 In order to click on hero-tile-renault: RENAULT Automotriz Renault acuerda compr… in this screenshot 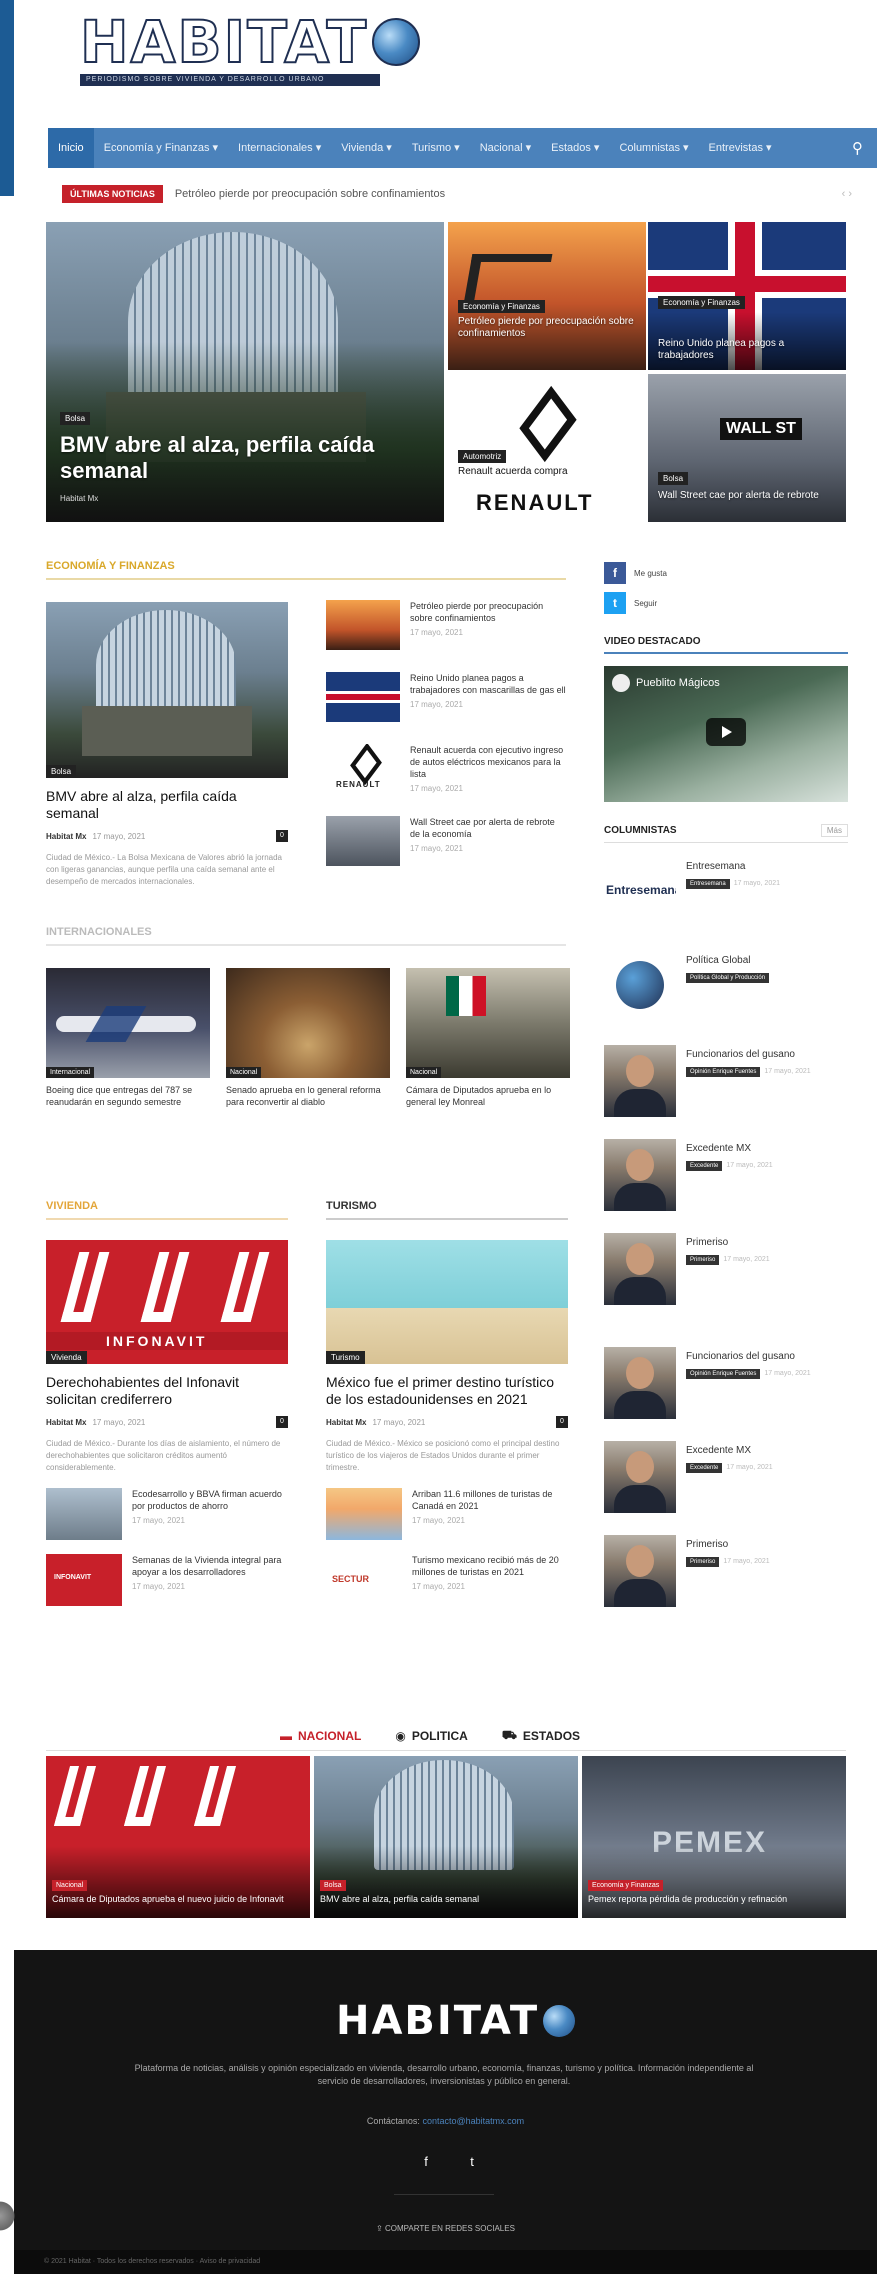, I will do `click(547, 448)`.